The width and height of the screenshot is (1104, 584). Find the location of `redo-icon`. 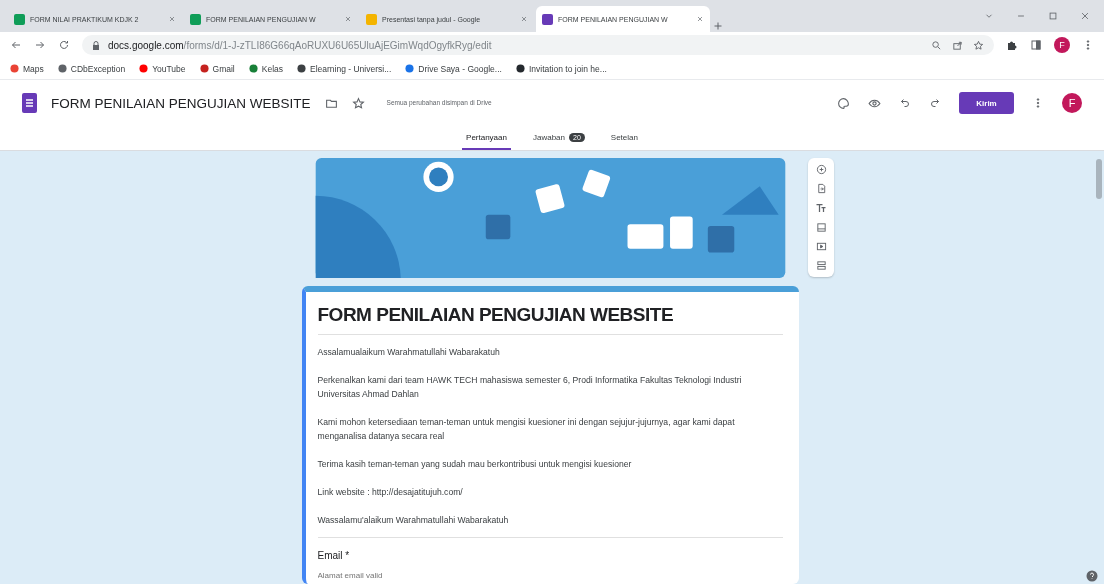

redo-icon is located at coordinates (935, 103).